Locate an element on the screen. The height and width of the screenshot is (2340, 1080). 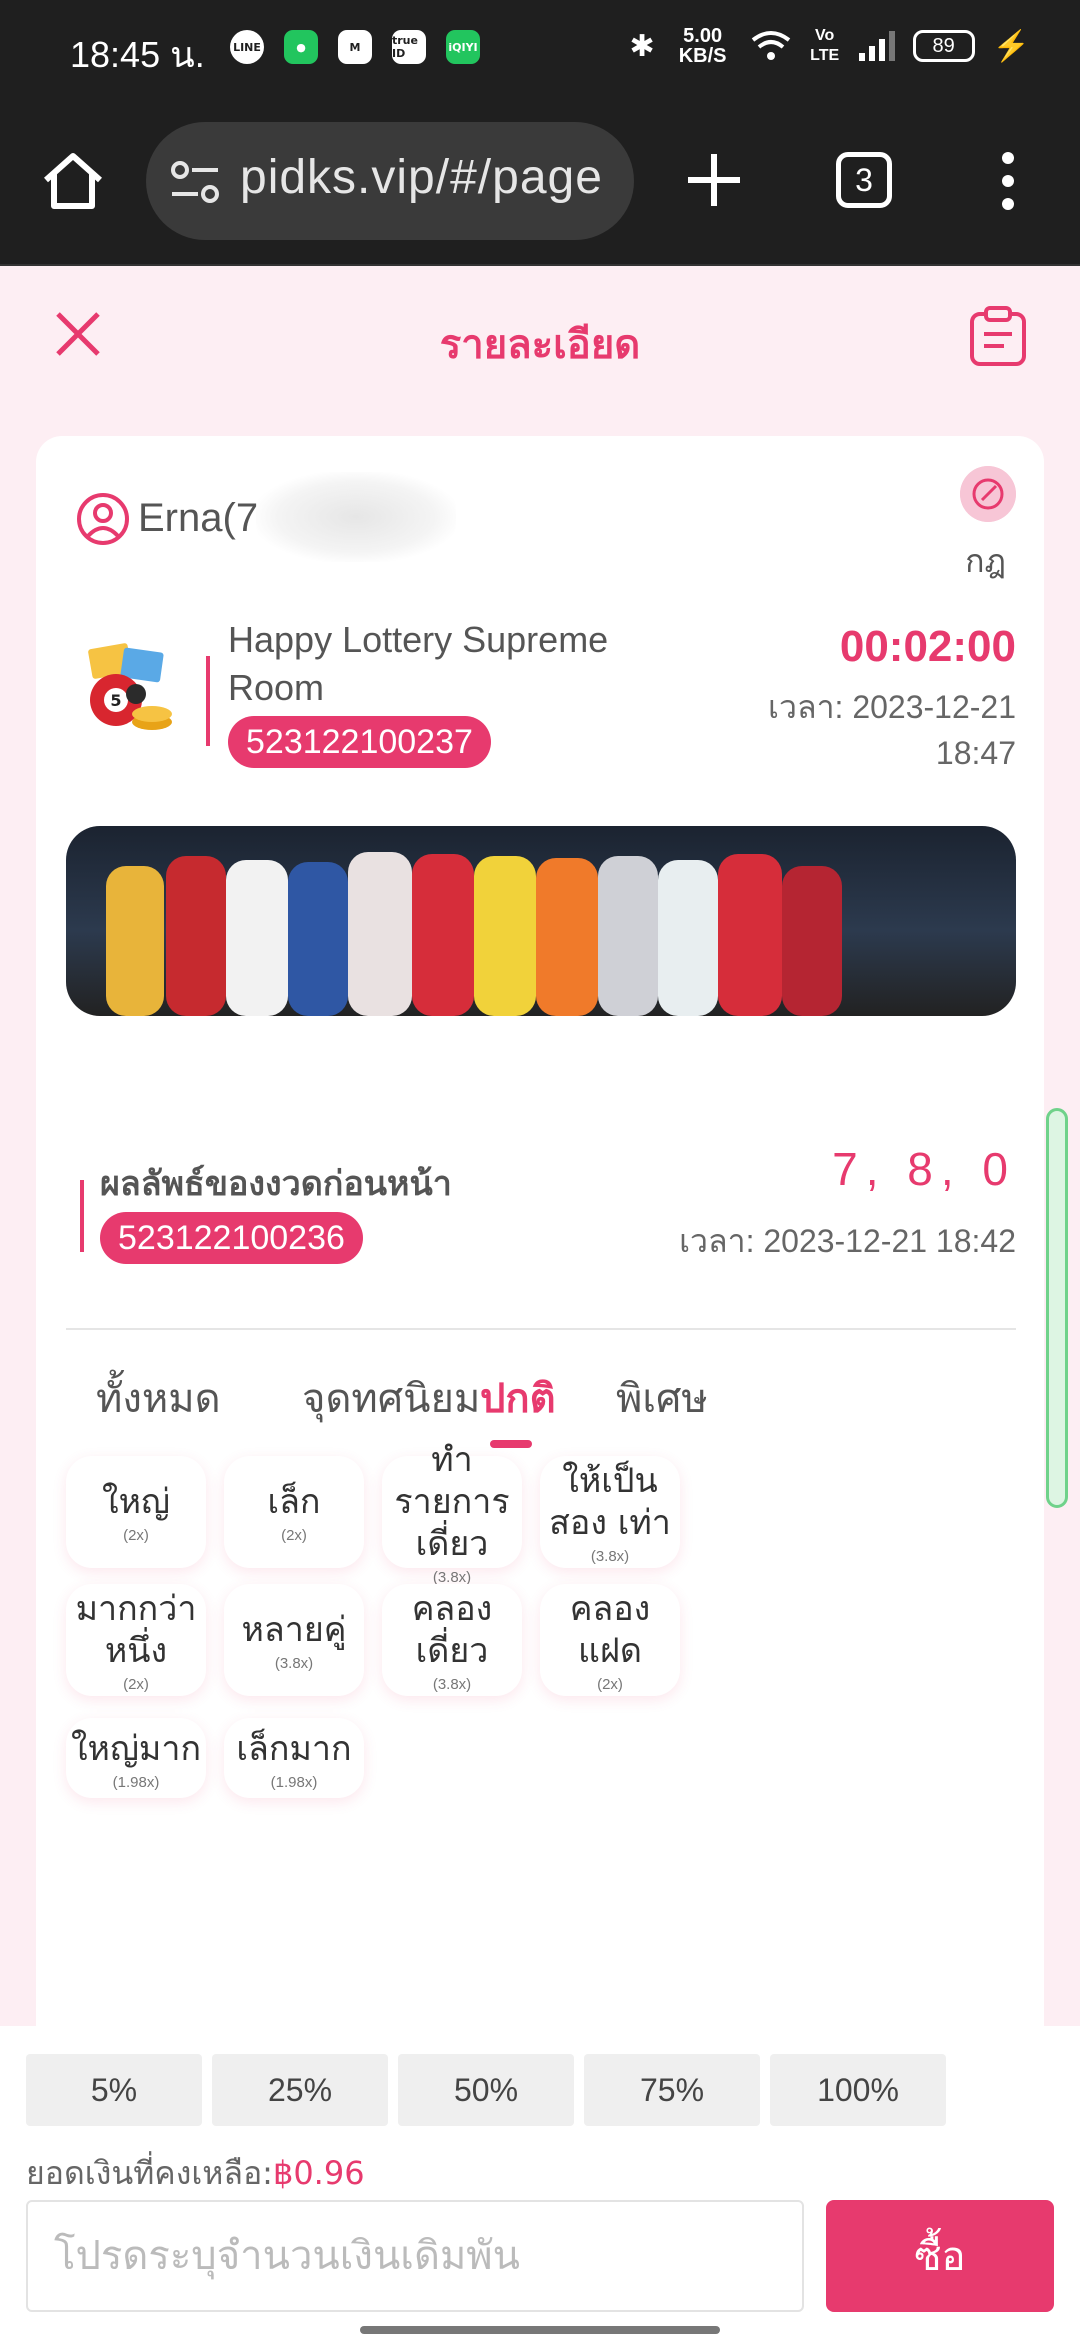
status-indicators: ✱ 5.00 KB/S Vo LTE 89 ⚡ is located at coordinates (830, 46).